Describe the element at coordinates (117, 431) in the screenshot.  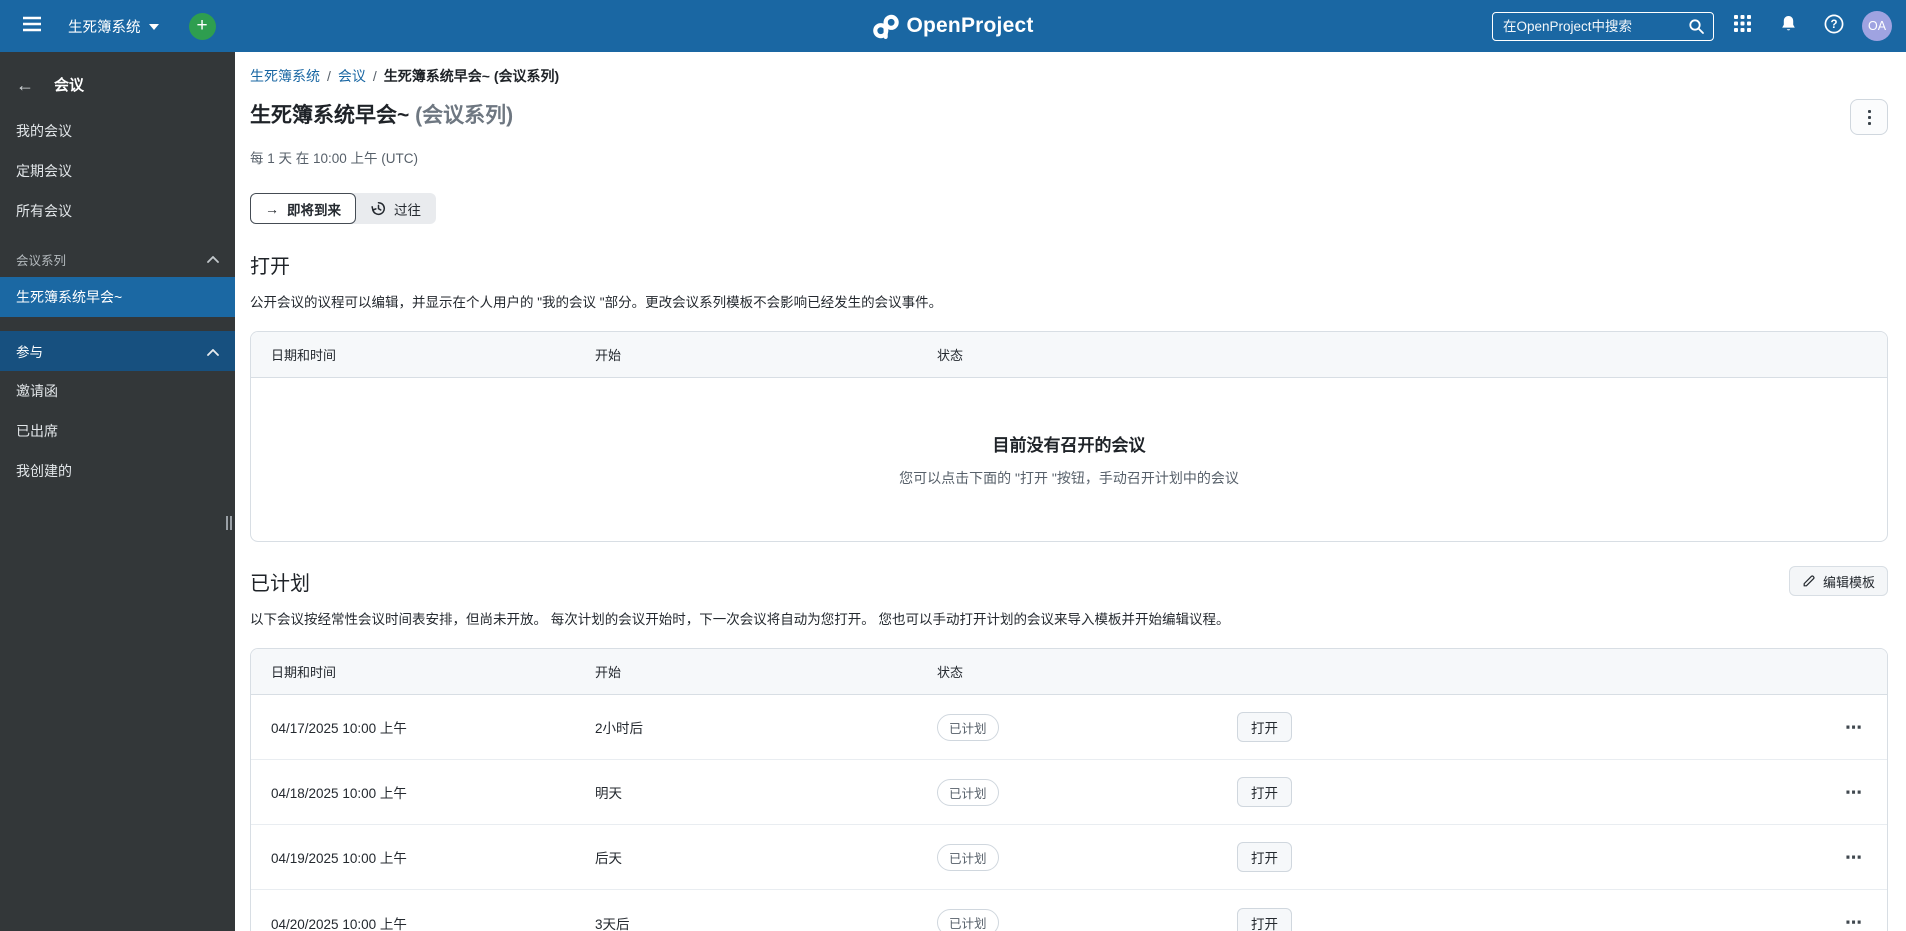
I see `sidebar-item-attended: 已出席` at that location.